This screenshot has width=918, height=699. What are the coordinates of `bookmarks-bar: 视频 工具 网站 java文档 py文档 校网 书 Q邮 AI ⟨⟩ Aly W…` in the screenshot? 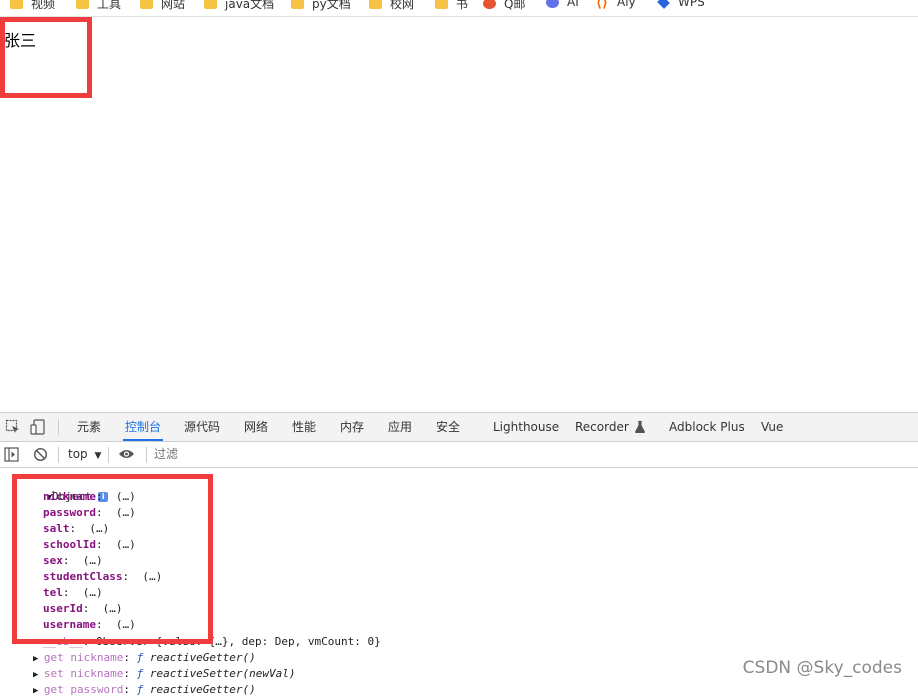 It's located at (459, 7).